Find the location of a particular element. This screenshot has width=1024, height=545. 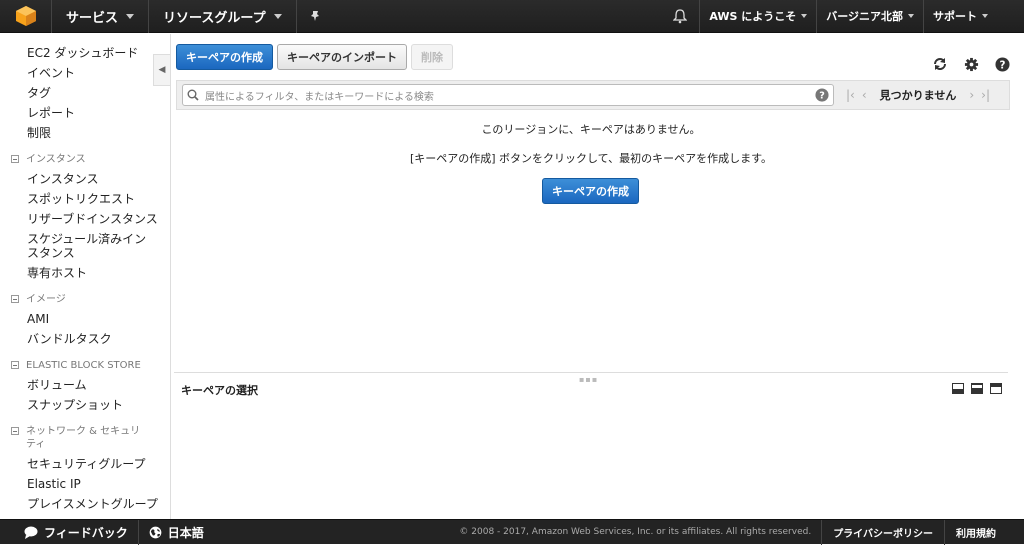

sidebar-section-instances: インスタンス is located at coordinates (85, 161).